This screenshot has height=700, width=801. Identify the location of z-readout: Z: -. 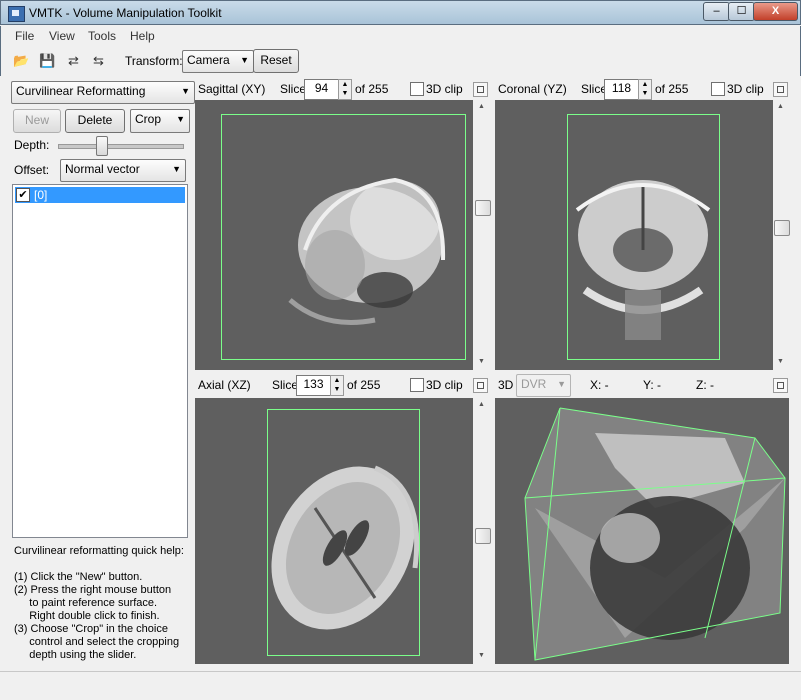
(705, 385).